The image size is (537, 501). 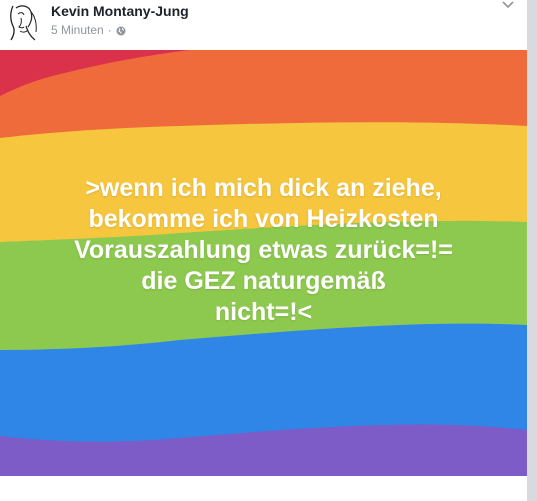 I want to click on post-header: Kevin Montany-Jung 5 Minuten ·, so click(x=263, y=24).